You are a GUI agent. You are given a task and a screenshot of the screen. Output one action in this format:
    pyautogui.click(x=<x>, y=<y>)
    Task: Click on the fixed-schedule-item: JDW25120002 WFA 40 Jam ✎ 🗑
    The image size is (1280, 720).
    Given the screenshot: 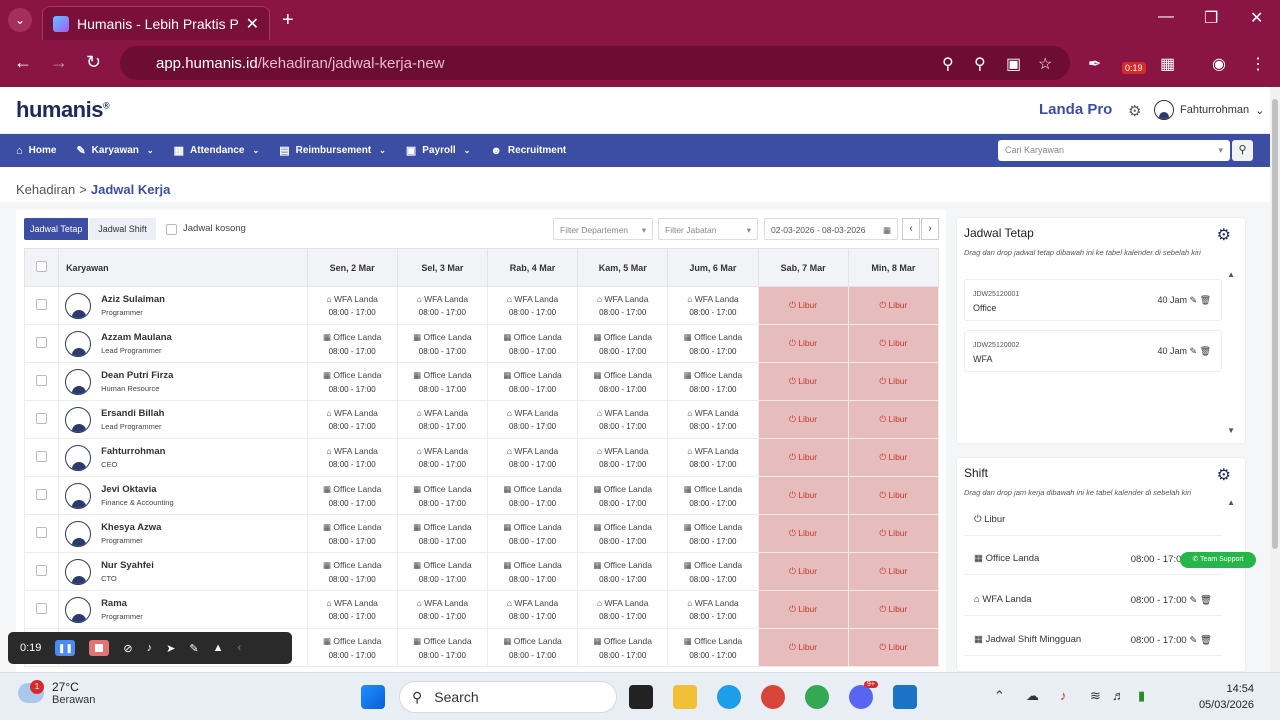 What is the action you would take?
    pyautogui.click(x=1093, y=351)
    